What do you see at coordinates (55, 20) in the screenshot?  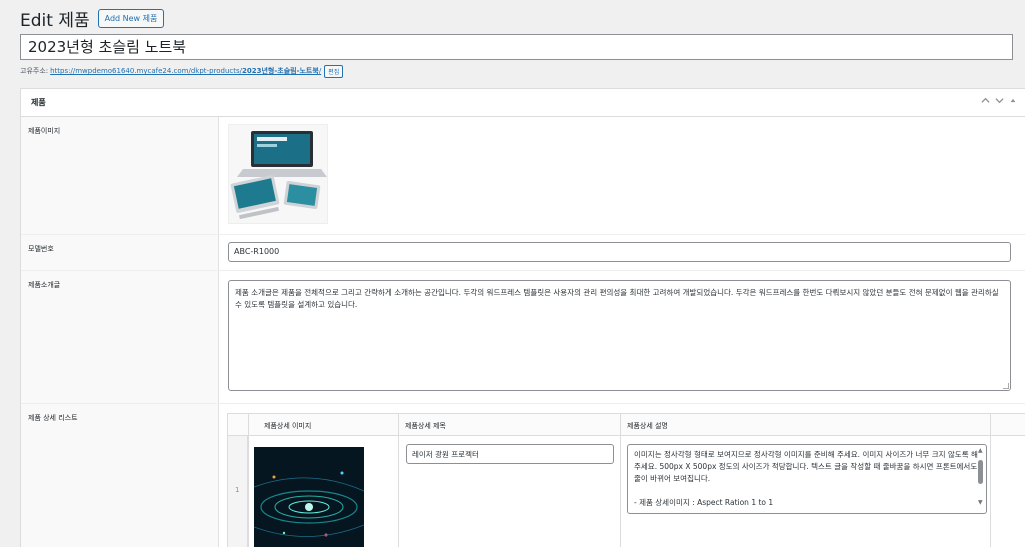 I see `page-title: Edit 제품` at bounding box center [55, 20].